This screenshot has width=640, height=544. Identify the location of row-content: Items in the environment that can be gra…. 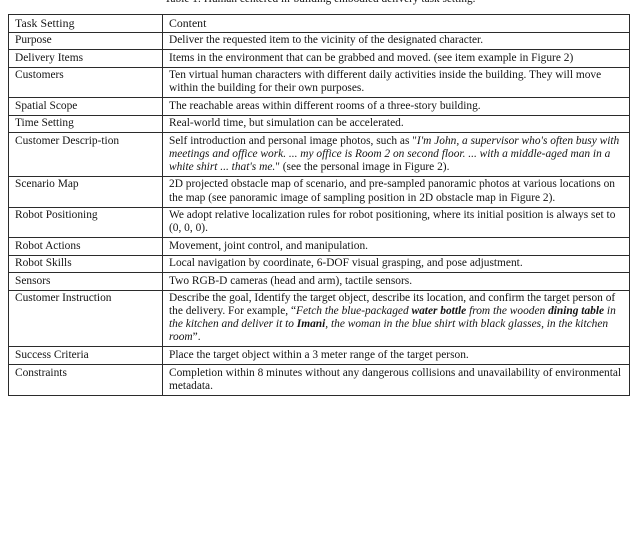
(396, 58).